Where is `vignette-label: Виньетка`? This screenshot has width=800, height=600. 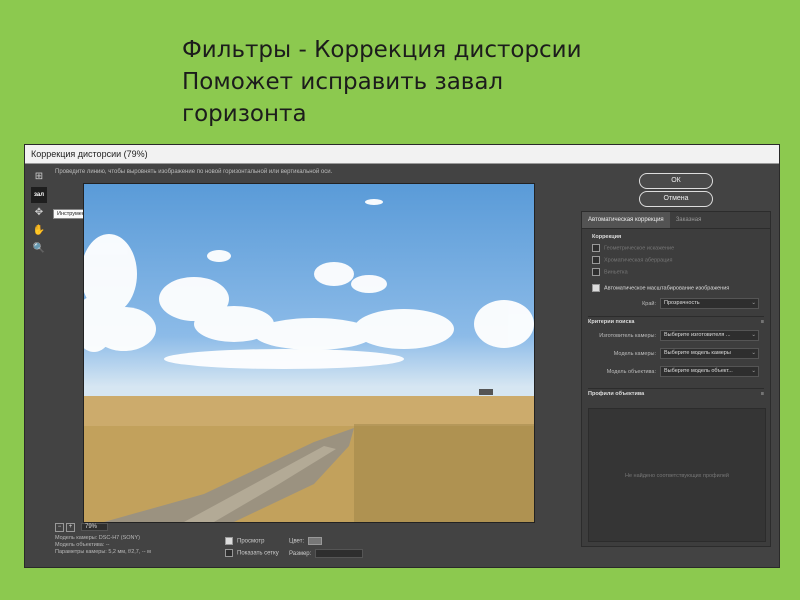
vignette-label: Виньетка is located at coordinates (616, 272).